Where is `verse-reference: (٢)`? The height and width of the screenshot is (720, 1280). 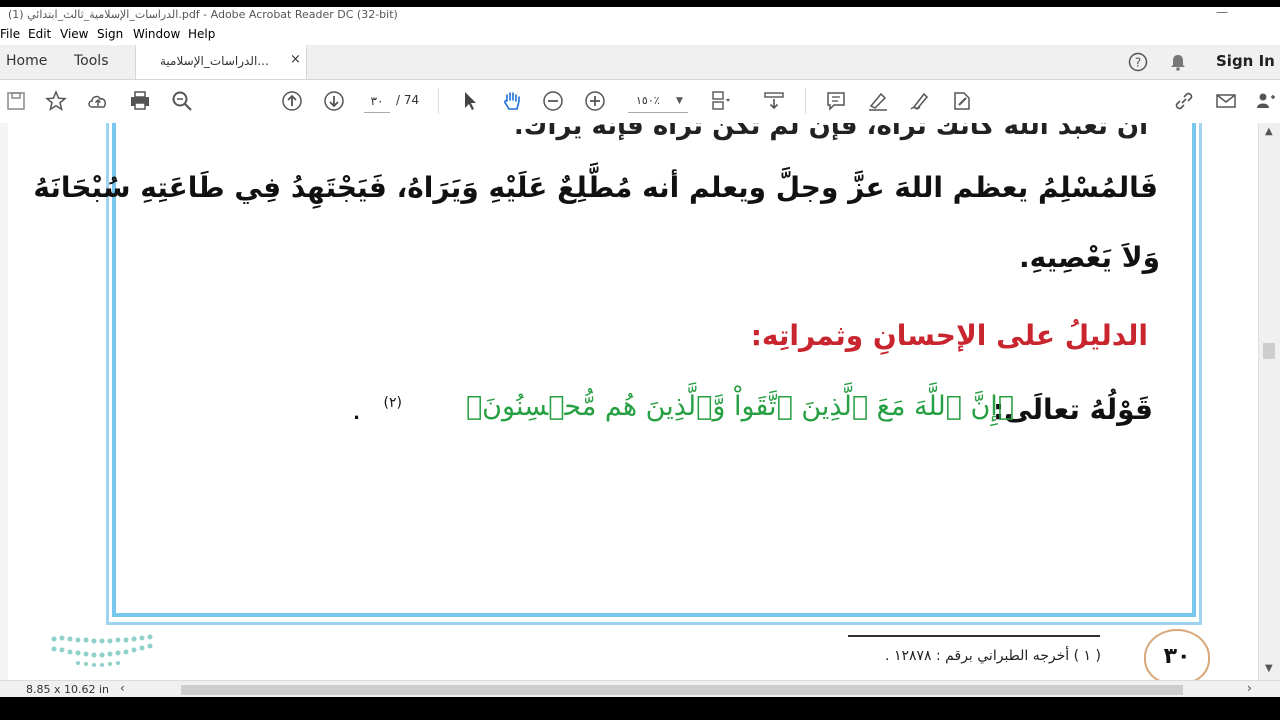
verse-reference: (٢) is located at coordinates (392, 403).